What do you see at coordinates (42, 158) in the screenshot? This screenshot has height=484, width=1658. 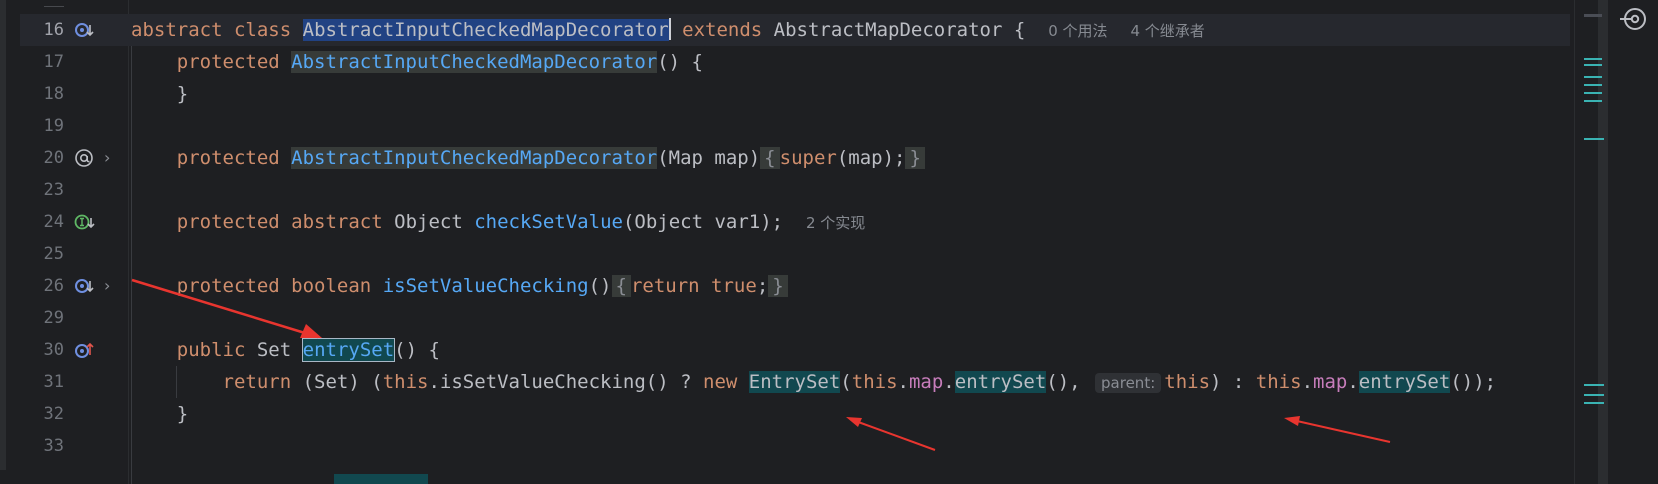 I see `line-number: 20` at bounding box center [42, 158].